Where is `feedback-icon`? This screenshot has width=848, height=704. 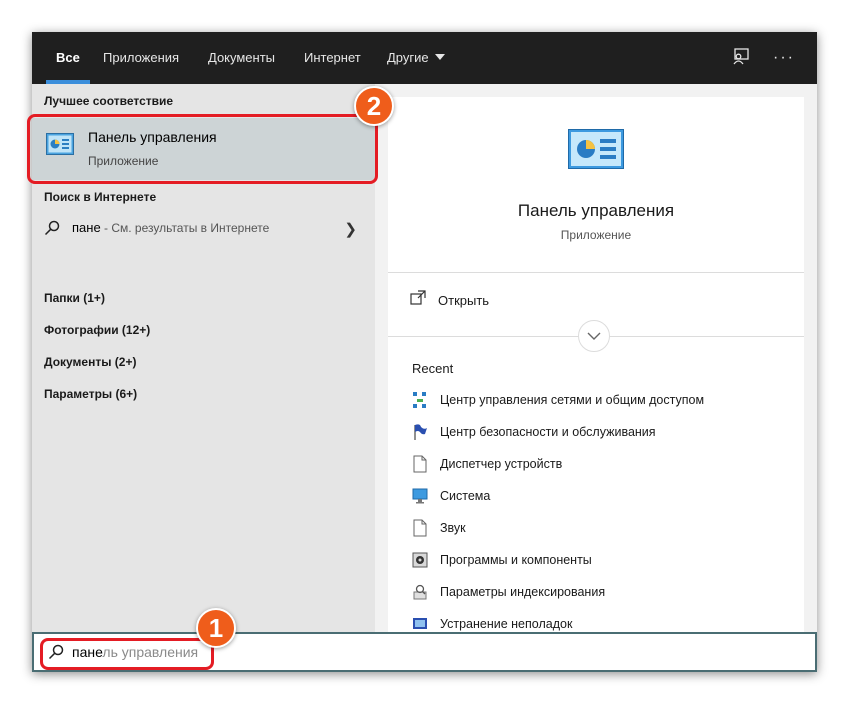
feedback-icon is located at coordinates (741, 58).